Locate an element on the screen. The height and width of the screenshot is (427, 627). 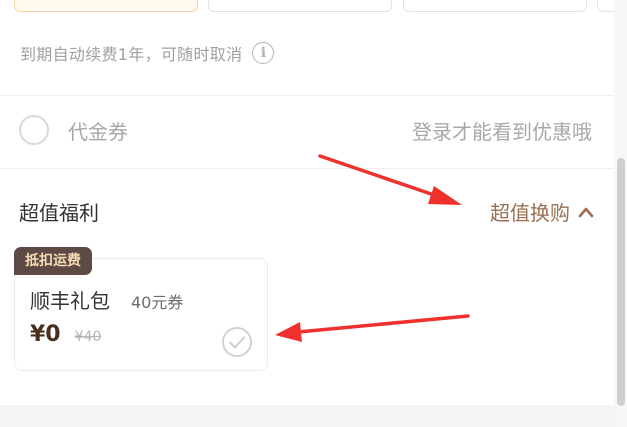
price-row: ¥0 ¥40 is located at coordinates (65, 334).